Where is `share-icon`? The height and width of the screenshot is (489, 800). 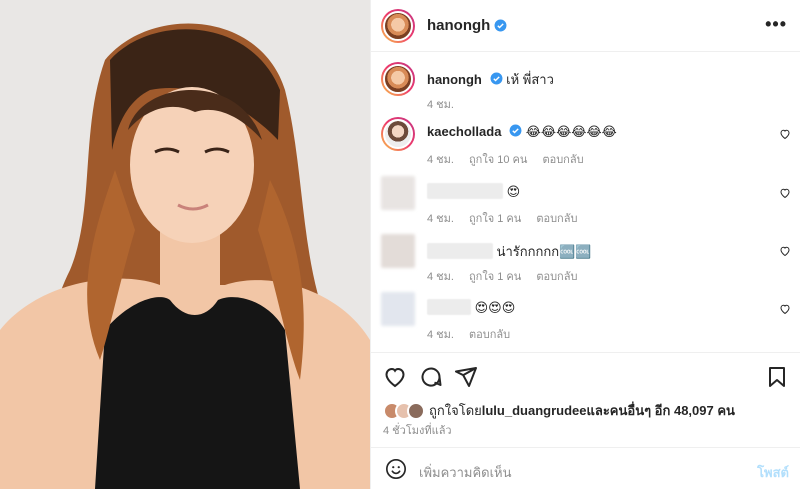
share-icon is located at coordinates (466, 377).